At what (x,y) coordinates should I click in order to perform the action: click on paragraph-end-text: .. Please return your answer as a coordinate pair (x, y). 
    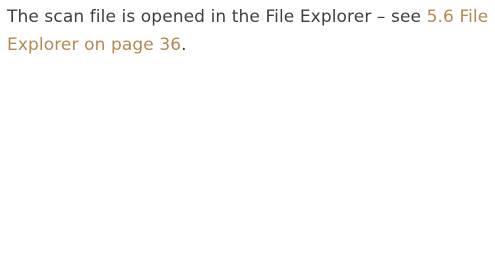
    Looking at the image, I should click on (184, 45).